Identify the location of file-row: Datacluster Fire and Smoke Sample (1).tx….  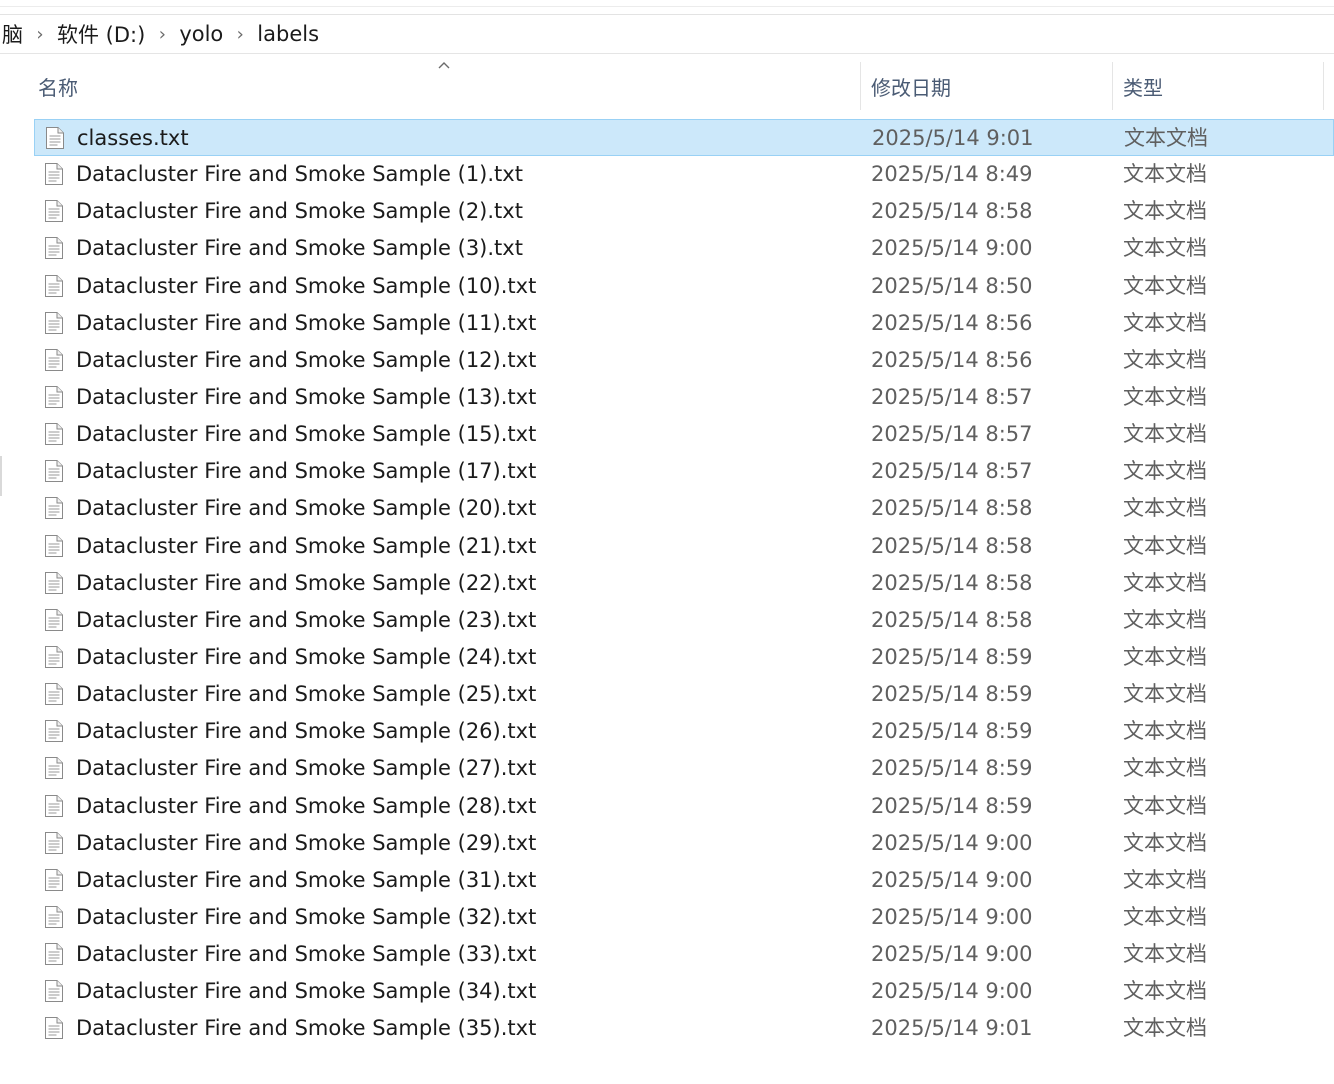
(684, 174).